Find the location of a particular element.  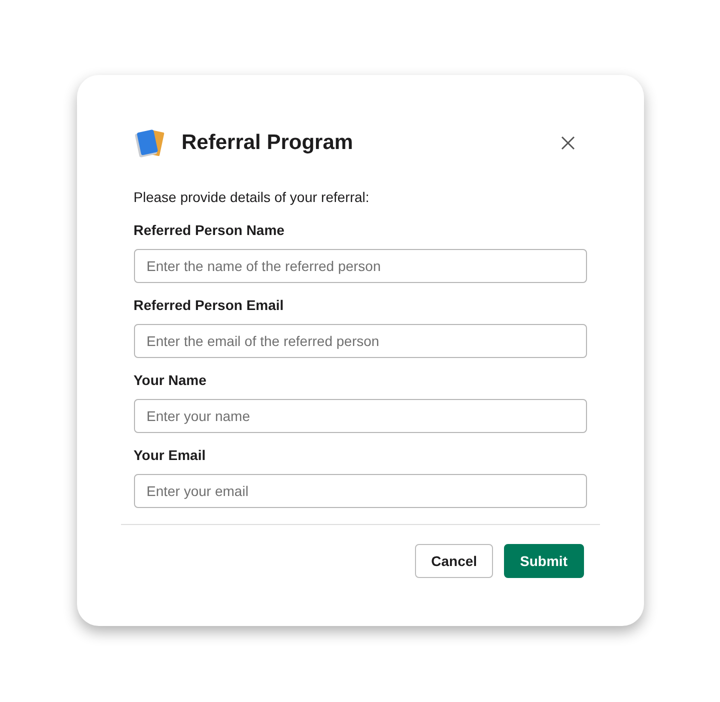

field-label: Referred Person Name is located at coordinates (210, 230).